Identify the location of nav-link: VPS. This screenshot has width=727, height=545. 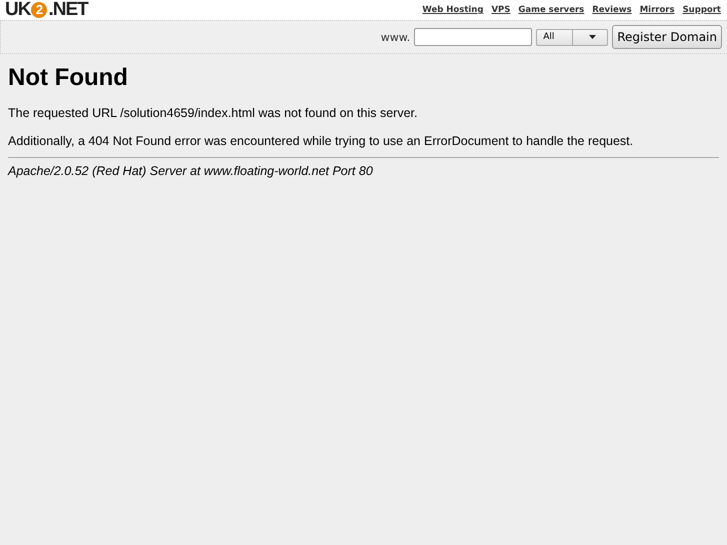
(500, 10).